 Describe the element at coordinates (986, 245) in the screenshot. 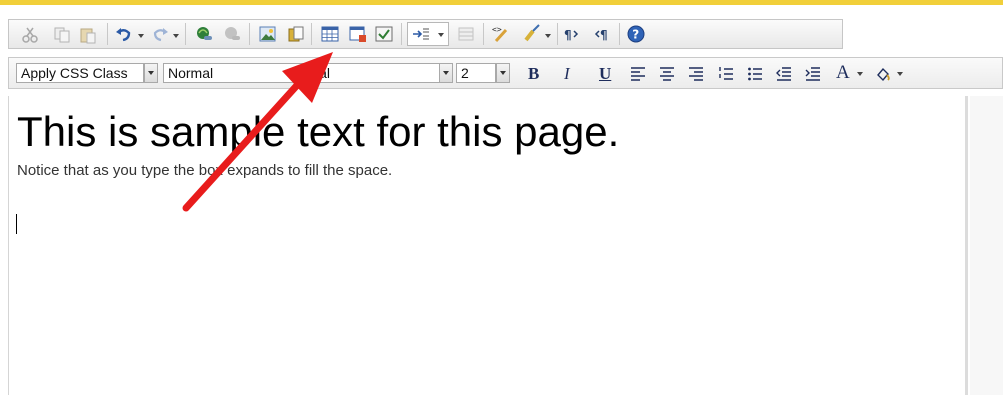

I see `right-margin` at that location.